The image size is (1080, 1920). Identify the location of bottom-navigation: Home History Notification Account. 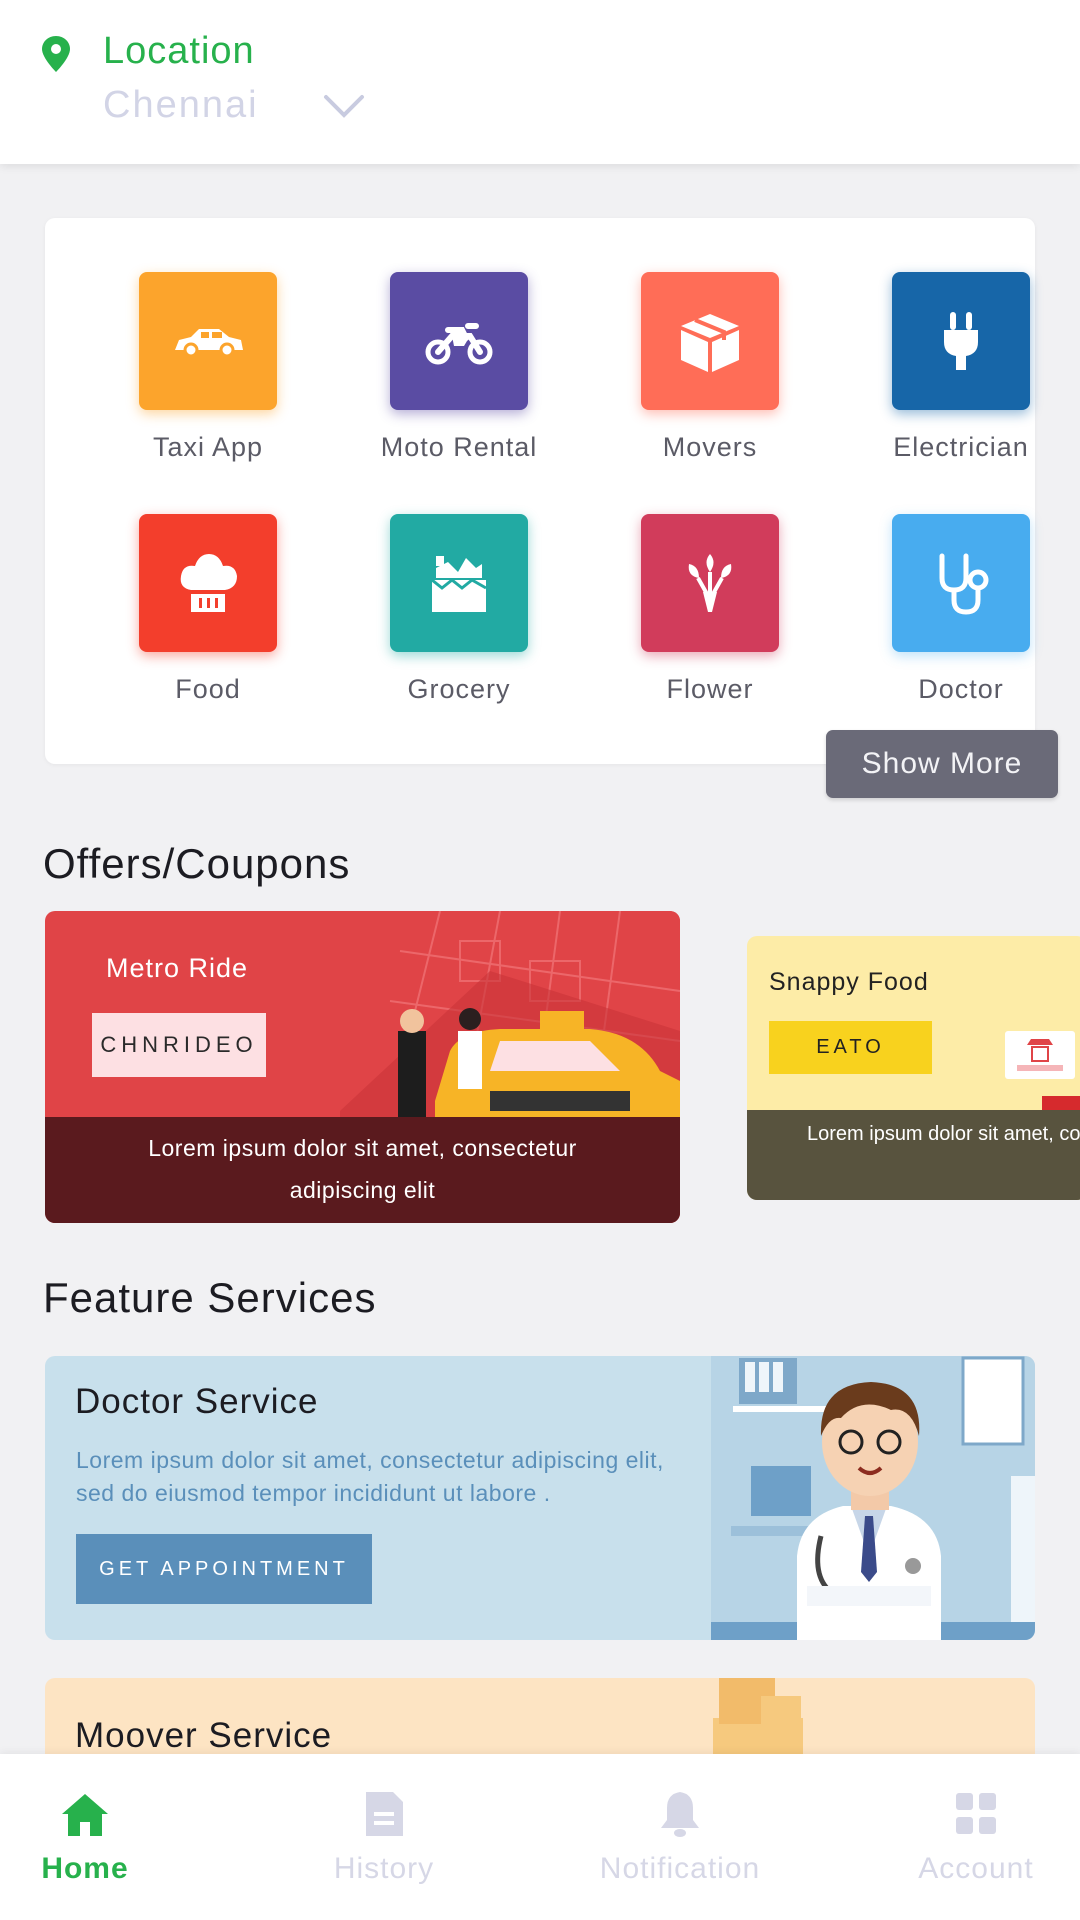
(540, 1837).